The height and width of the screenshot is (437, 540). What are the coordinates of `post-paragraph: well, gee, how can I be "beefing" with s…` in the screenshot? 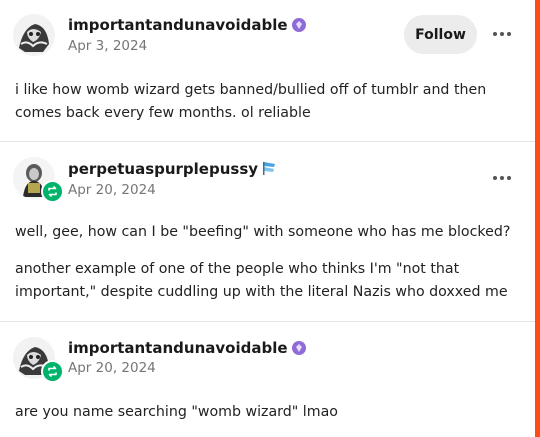 It's located at (263, 232).